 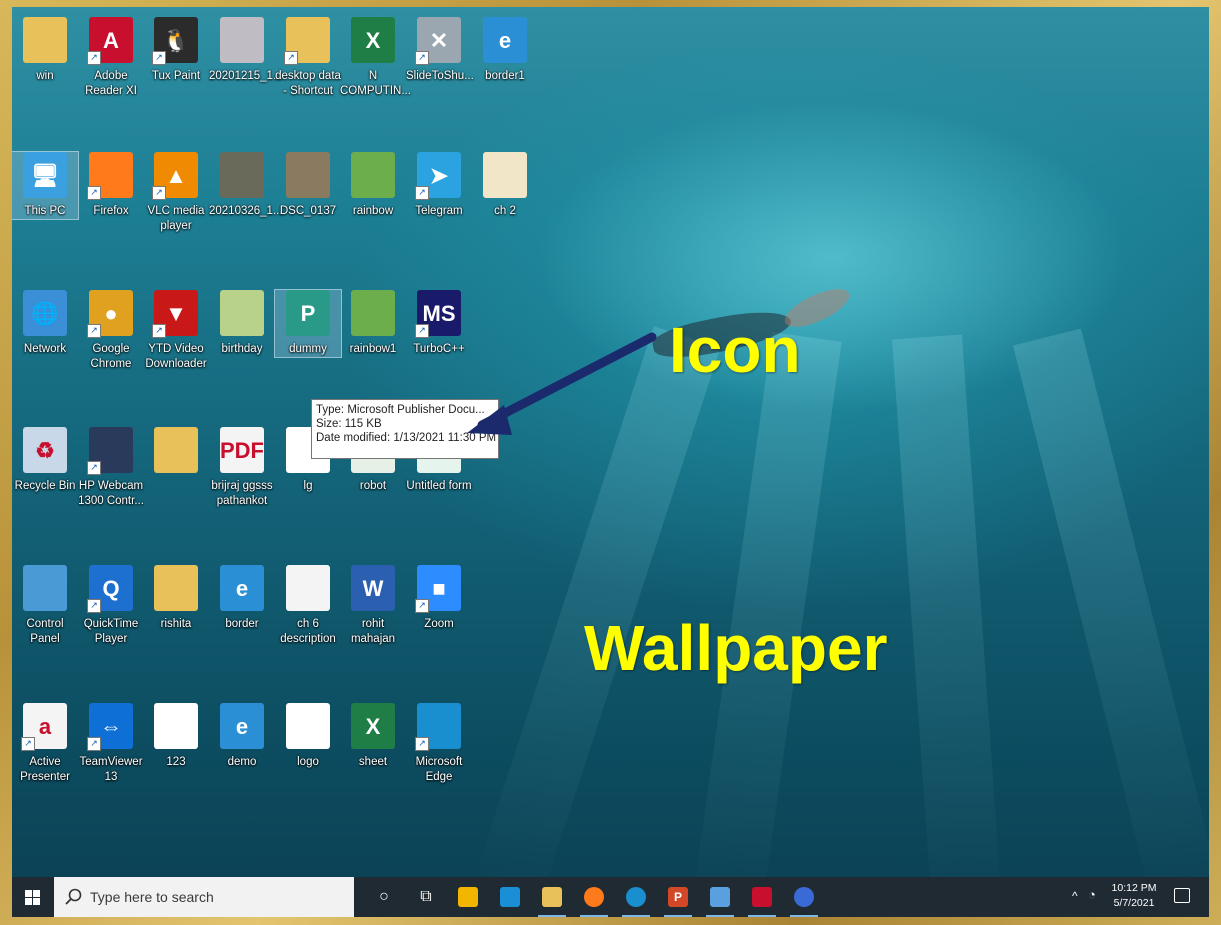 I want to click on desktop-icon-vlc-media-player: ▲ ↗ VLC media player, so click(x=176, y=193).